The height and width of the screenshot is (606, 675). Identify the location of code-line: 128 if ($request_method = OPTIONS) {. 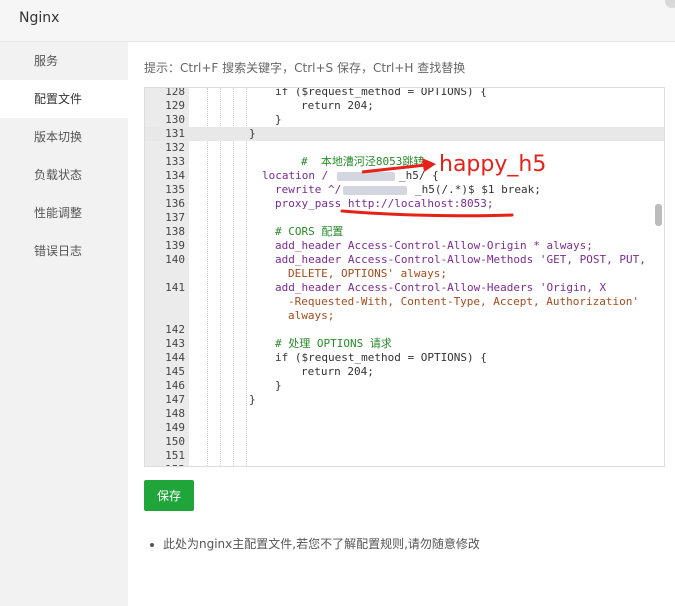
(404, 93).